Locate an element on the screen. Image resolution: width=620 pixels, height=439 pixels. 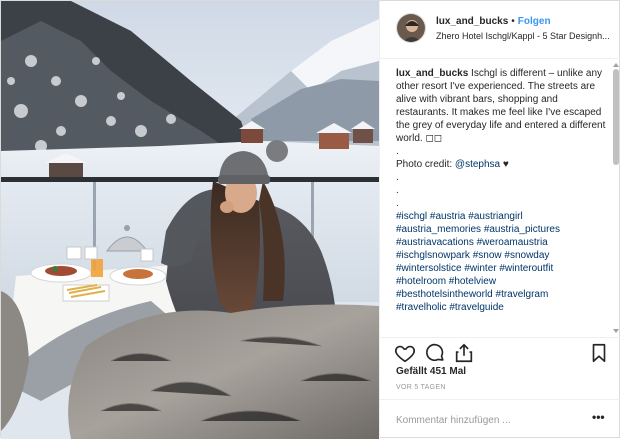
avatar-image is located at coordinates (411, 28).